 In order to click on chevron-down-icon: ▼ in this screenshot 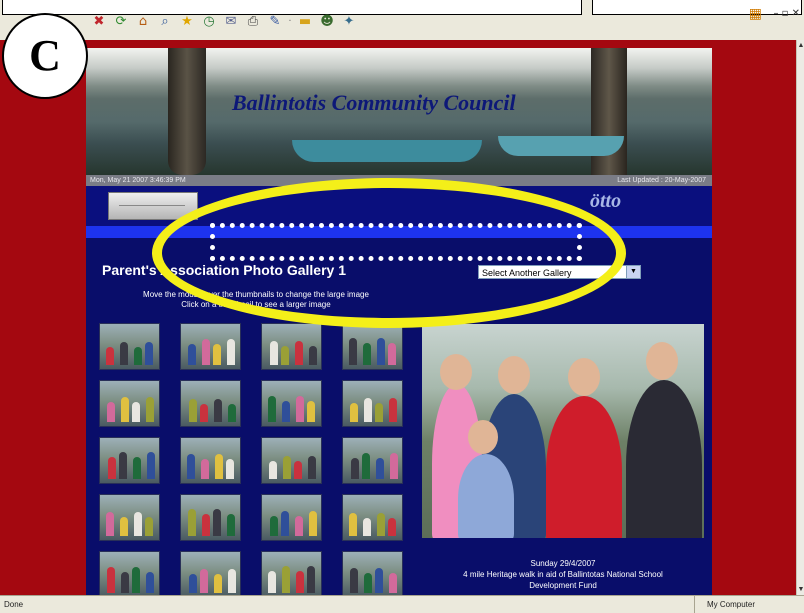, I will do `click(633, 272)`.